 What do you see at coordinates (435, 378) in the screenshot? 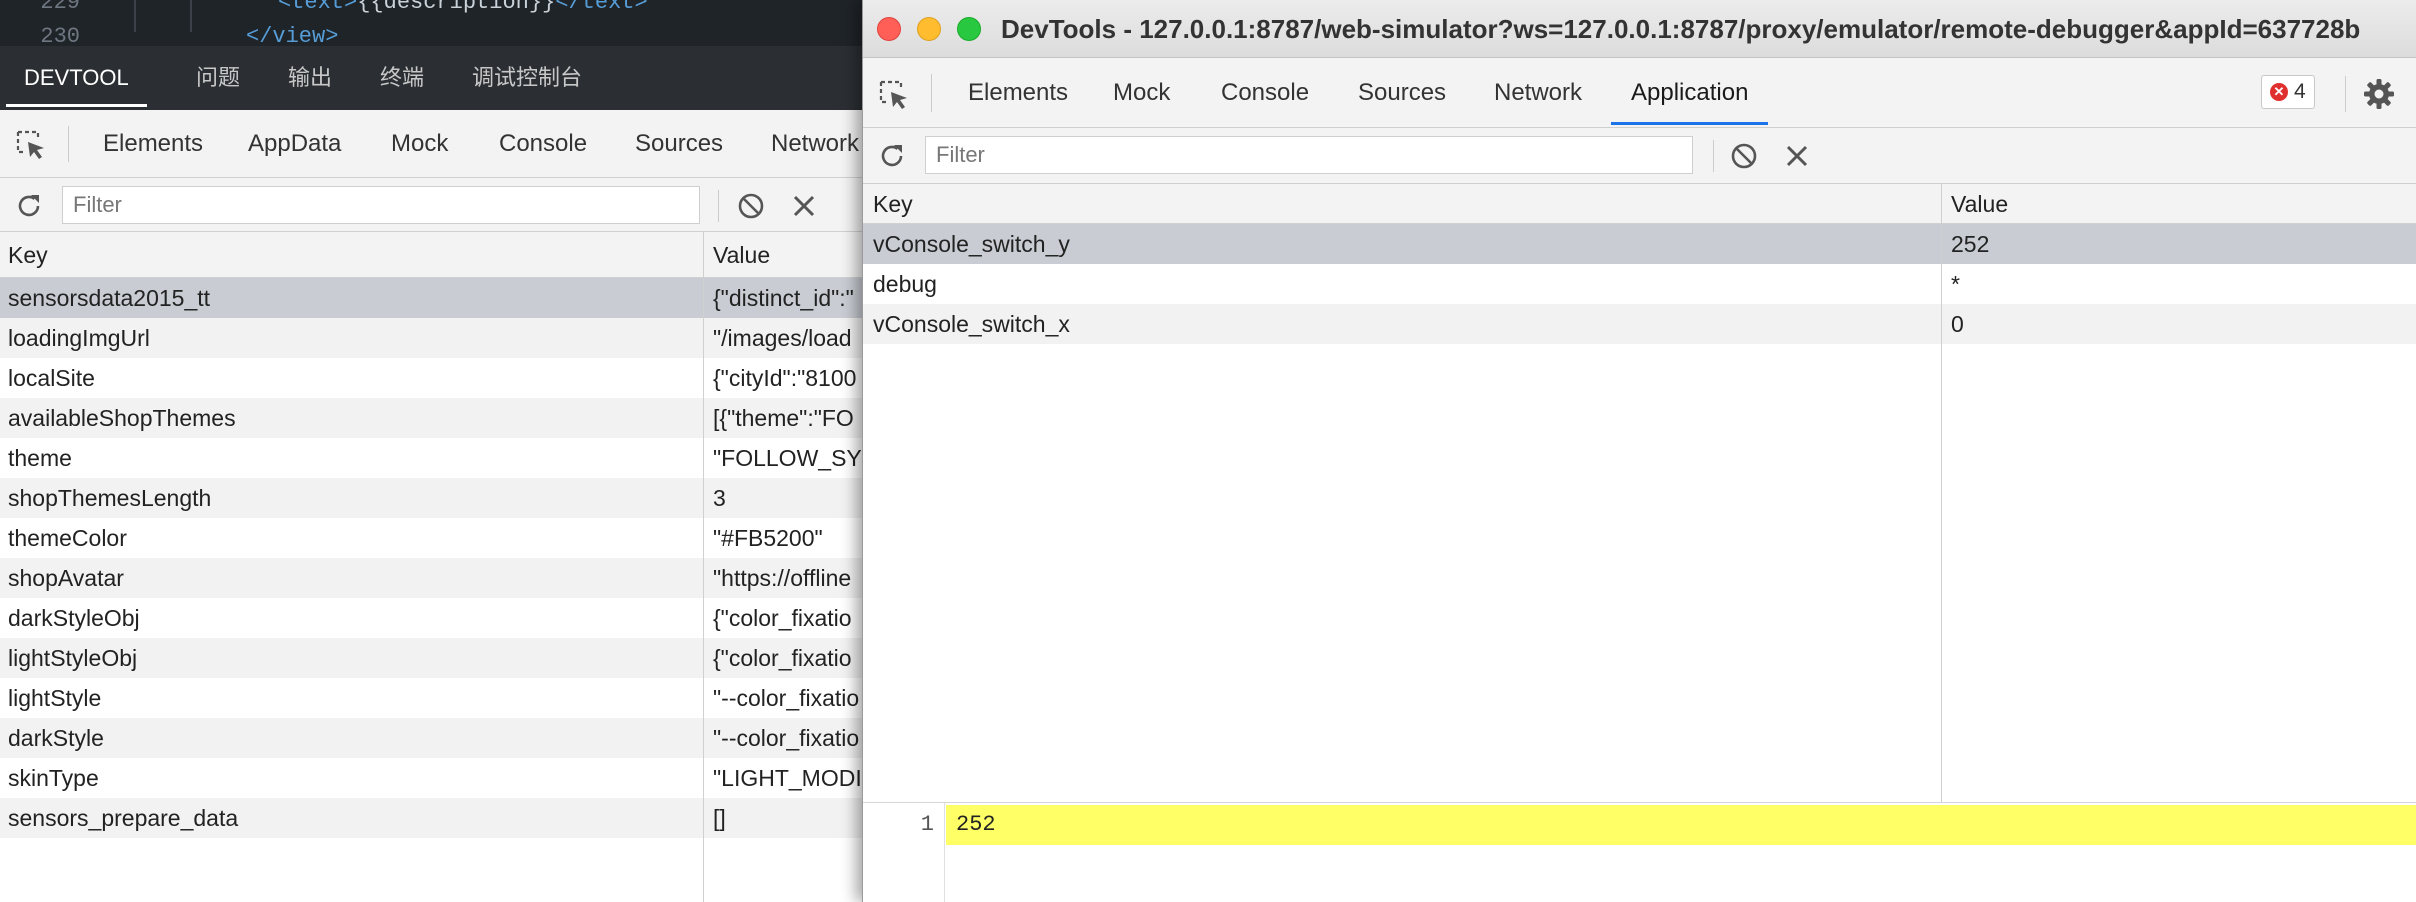
I see `storage-table-row: localSite {"cityId":"8100` at bounding box center [435, 378].